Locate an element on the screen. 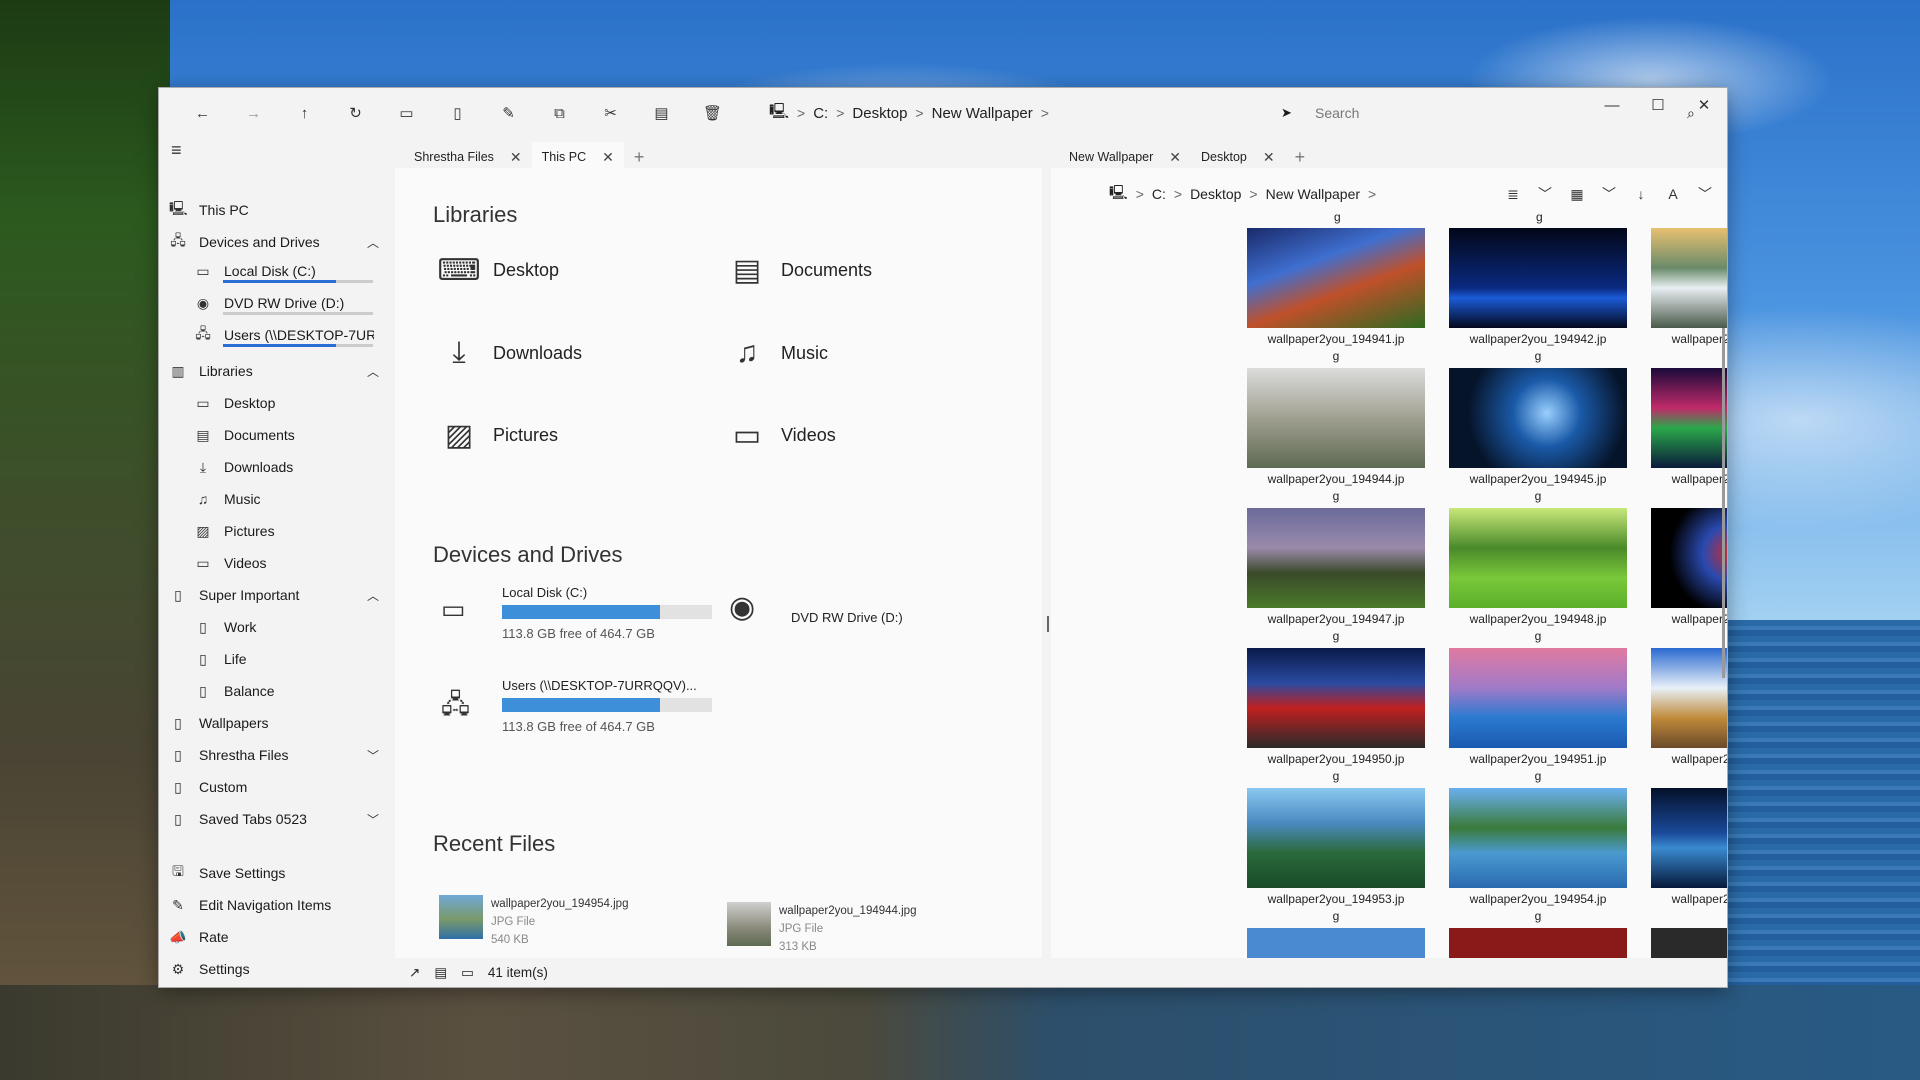 The height and width of the screenshot is (1080, 1920). library-videos: ▭ Videos is located at coordinates (781, 435).